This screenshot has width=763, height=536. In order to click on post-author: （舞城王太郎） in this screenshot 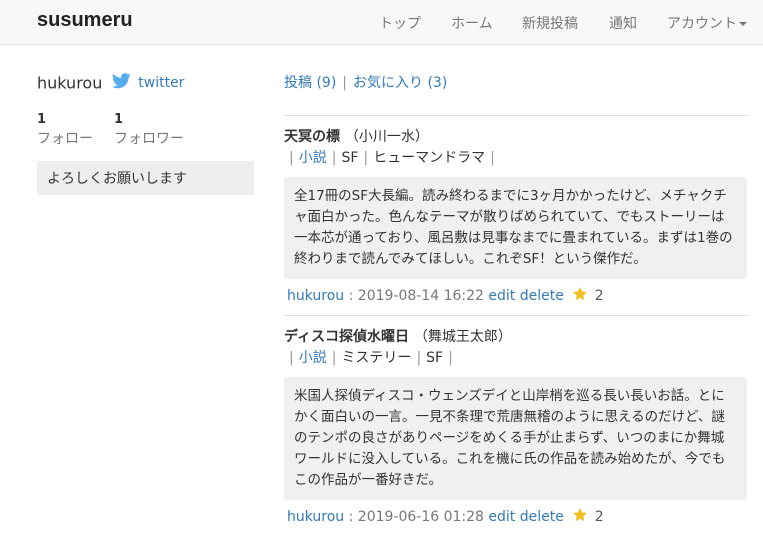, I will do `click(462, 337)`.